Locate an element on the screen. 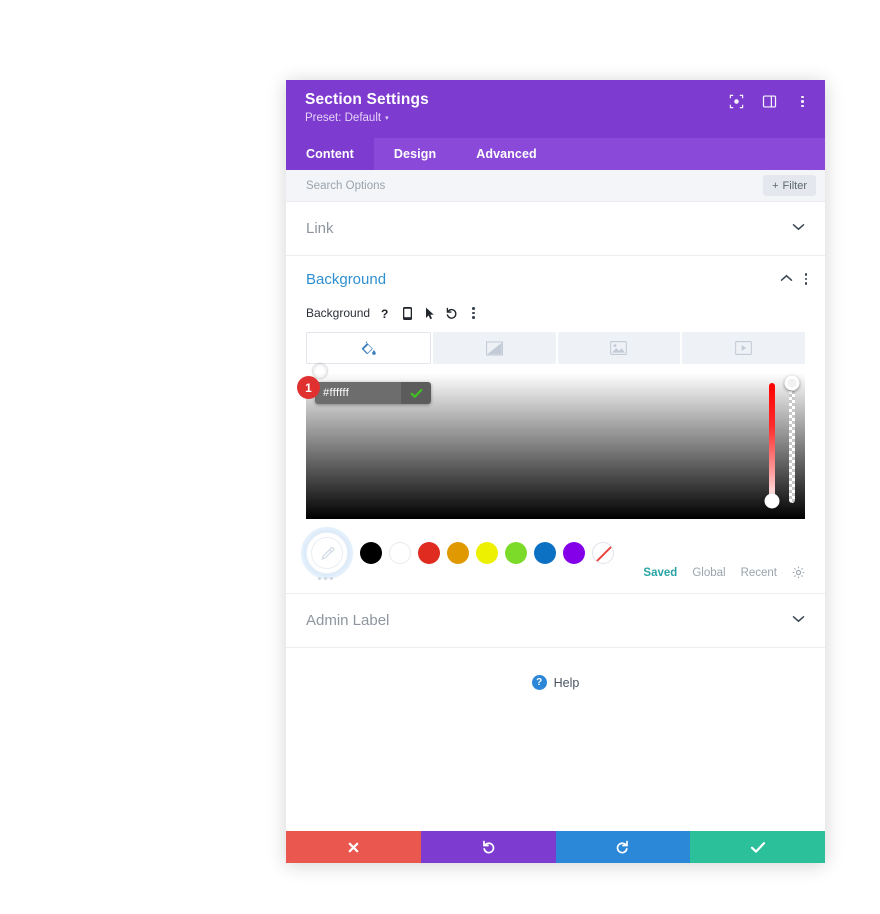  search-options-bar: + Filter is located at coordinates (555, 186).